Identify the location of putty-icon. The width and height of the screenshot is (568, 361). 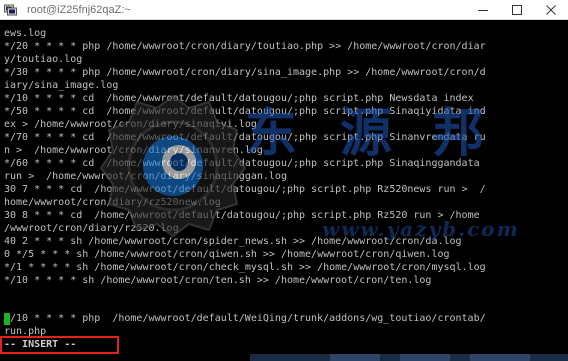
(10, 10).